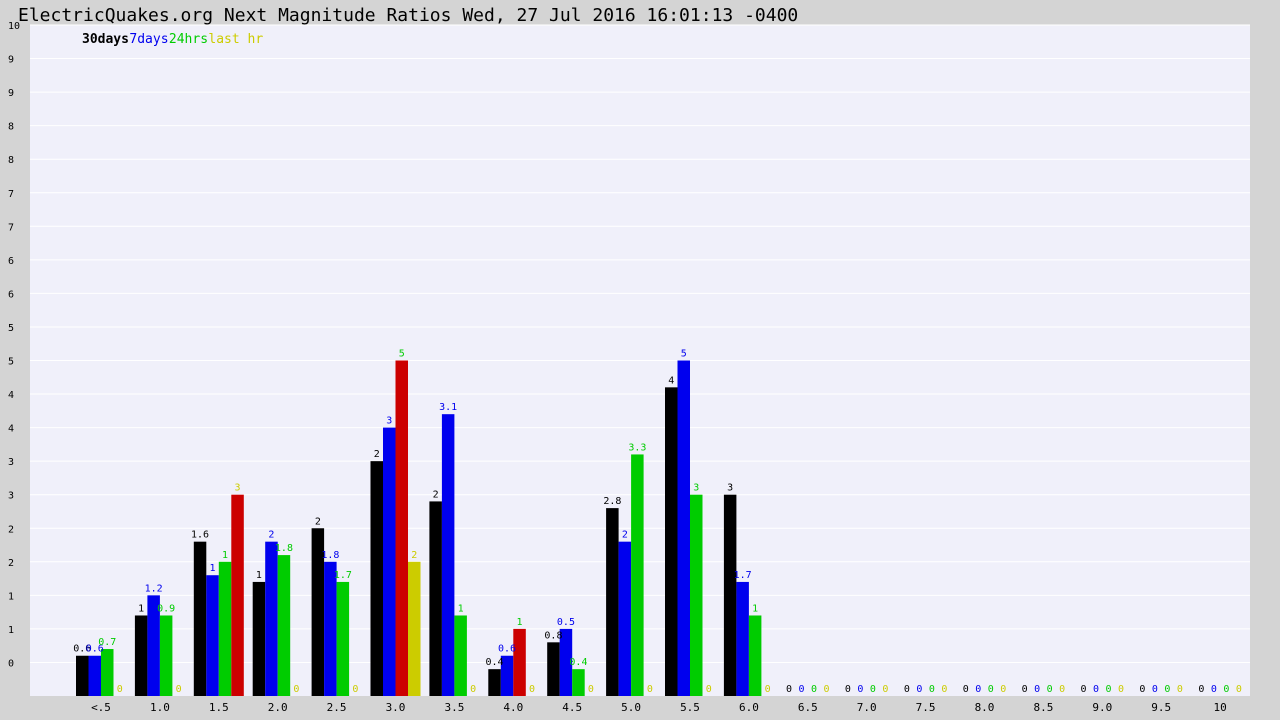 This screenshot has width=1280, height=720. Describe the element at coordinates (166, 608) in the screenshot. I see `bar-value-label: 0.9` at that location.